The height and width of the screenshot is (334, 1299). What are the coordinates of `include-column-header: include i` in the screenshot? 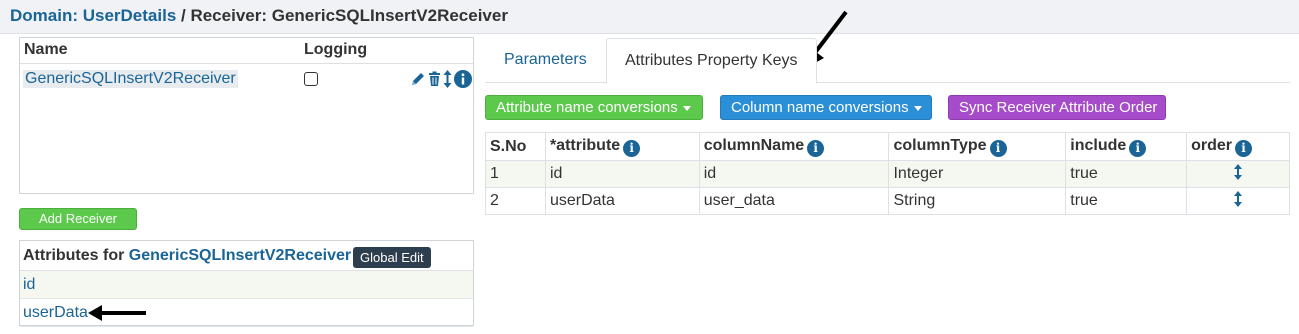 It's located at (1126, 146).